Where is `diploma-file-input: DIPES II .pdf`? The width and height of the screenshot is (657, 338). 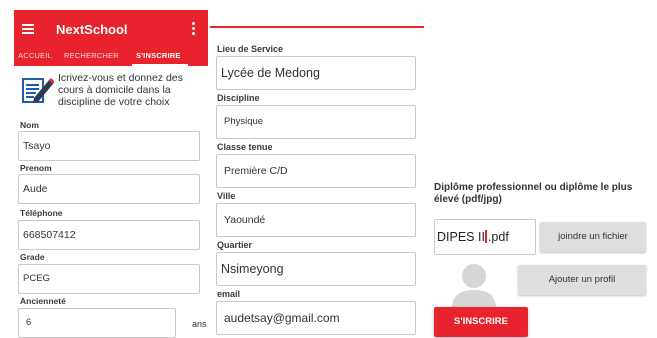 diploma-file-input: DIPES II .pdf is located at coordinates (485, 237).